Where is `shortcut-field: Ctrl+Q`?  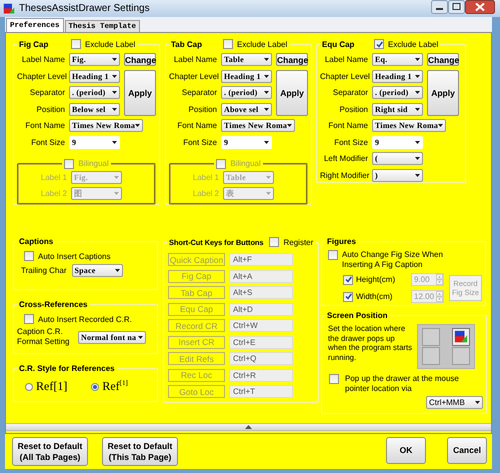
shortcut-field: Ctrl+Q is located at coordinates (261, 358).